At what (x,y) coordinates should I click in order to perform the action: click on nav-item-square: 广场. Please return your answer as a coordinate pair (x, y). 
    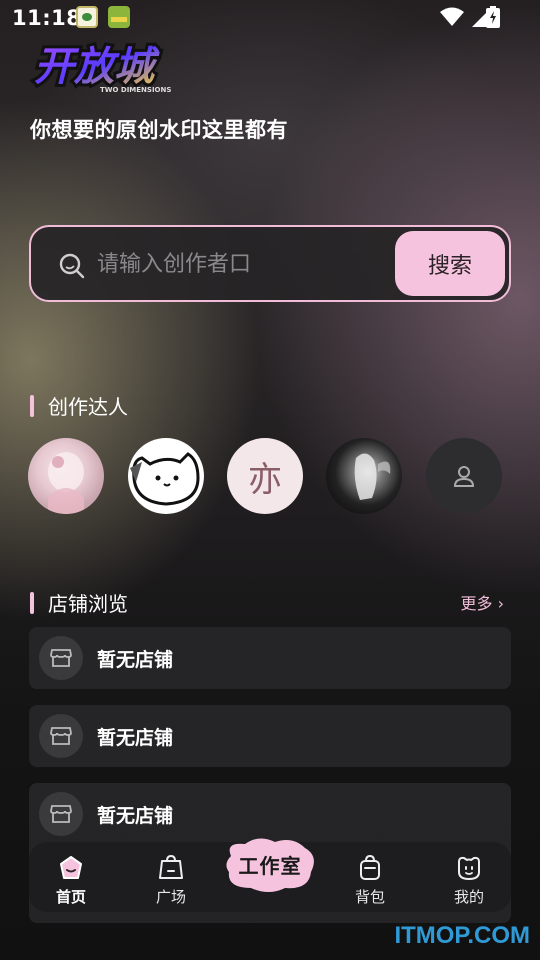
    Looking at the image, I should click on (171, 880).